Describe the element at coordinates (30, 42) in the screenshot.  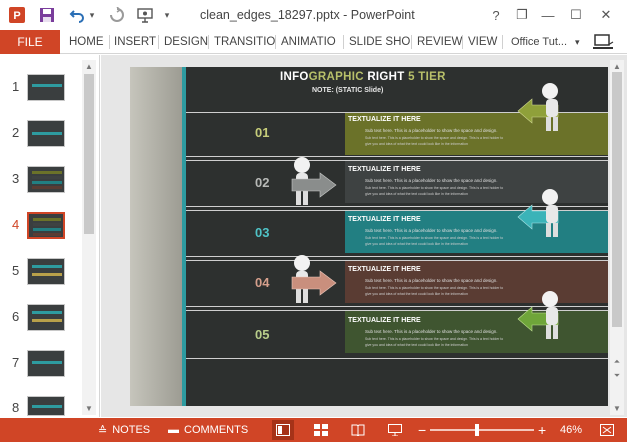
I see `tab-file: FILE` at that location.